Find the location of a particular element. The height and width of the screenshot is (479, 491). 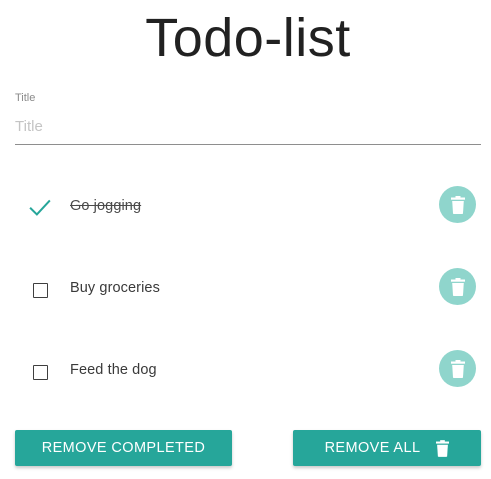

title-field: Title is located at coordinates (248, 120).